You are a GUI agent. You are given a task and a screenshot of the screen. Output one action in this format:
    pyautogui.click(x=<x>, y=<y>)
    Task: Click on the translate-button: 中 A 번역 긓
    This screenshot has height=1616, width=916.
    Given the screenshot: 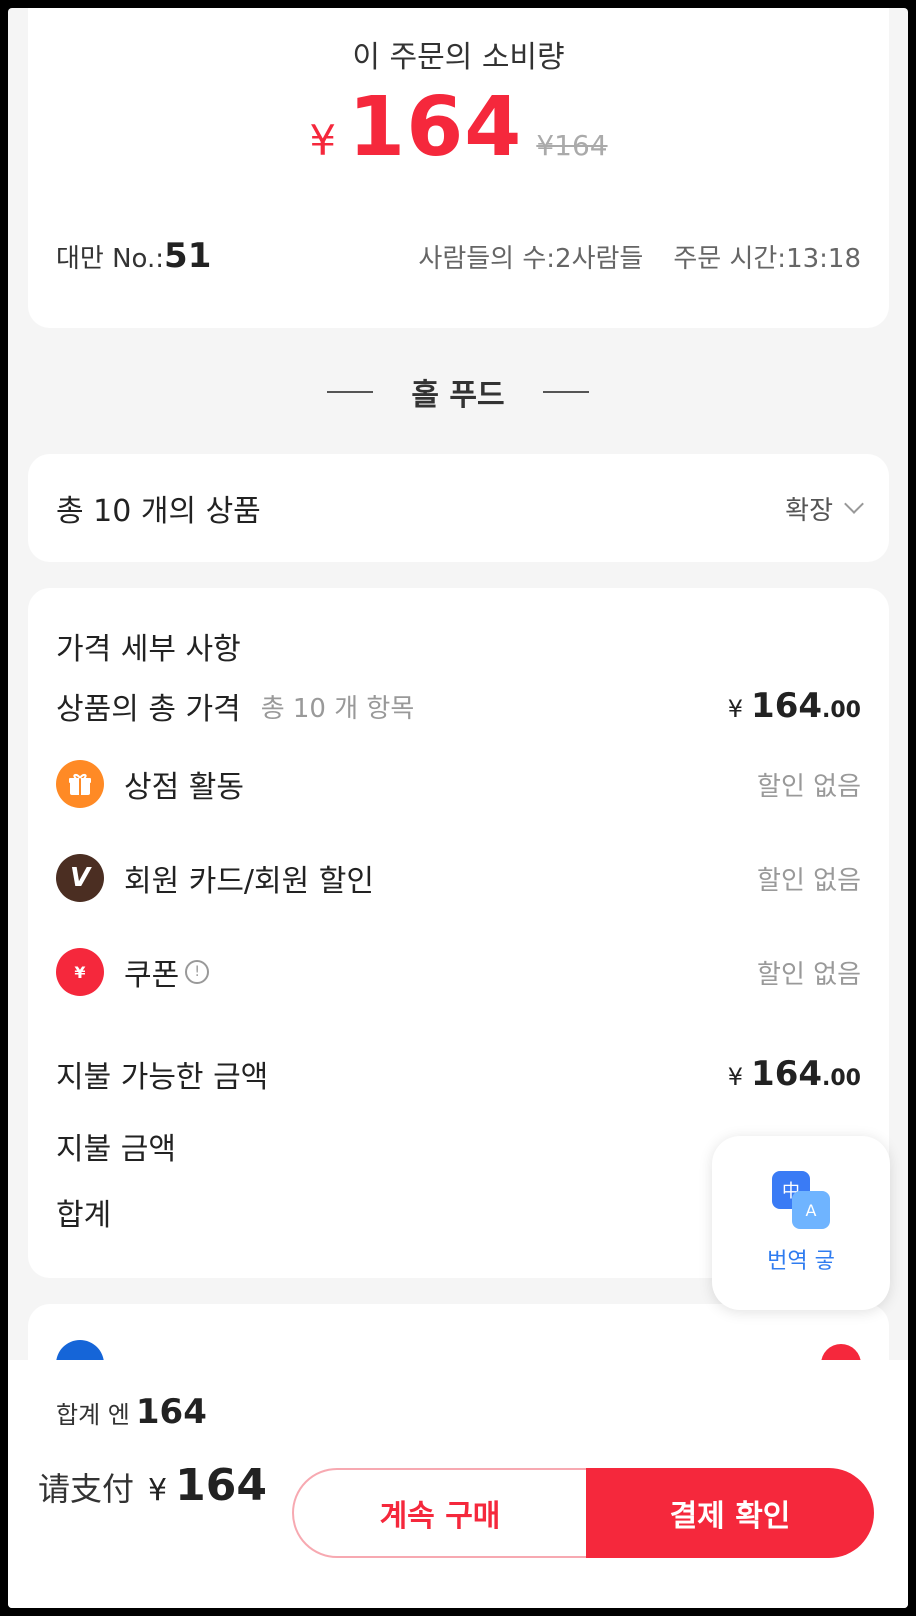 What is the action you would take?
    pyautogui.click(x=801, y=1223)
    